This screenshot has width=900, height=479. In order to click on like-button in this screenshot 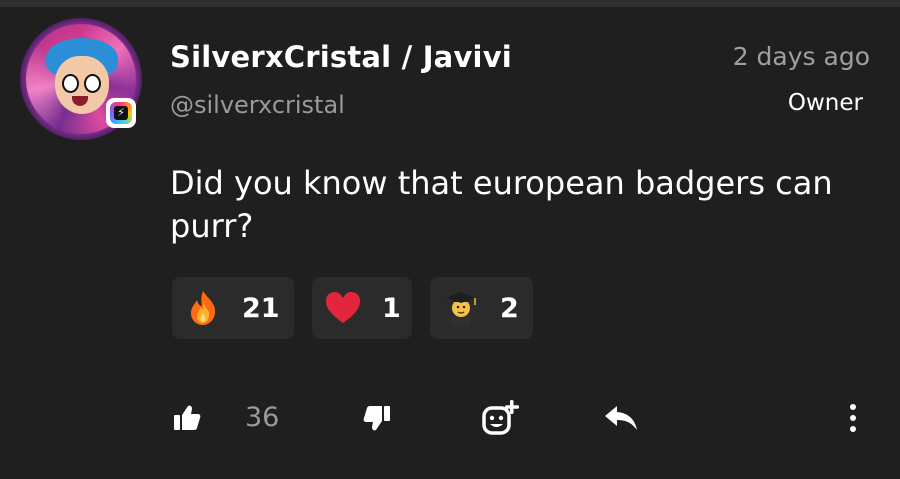, I will do `click(187, 420)`.